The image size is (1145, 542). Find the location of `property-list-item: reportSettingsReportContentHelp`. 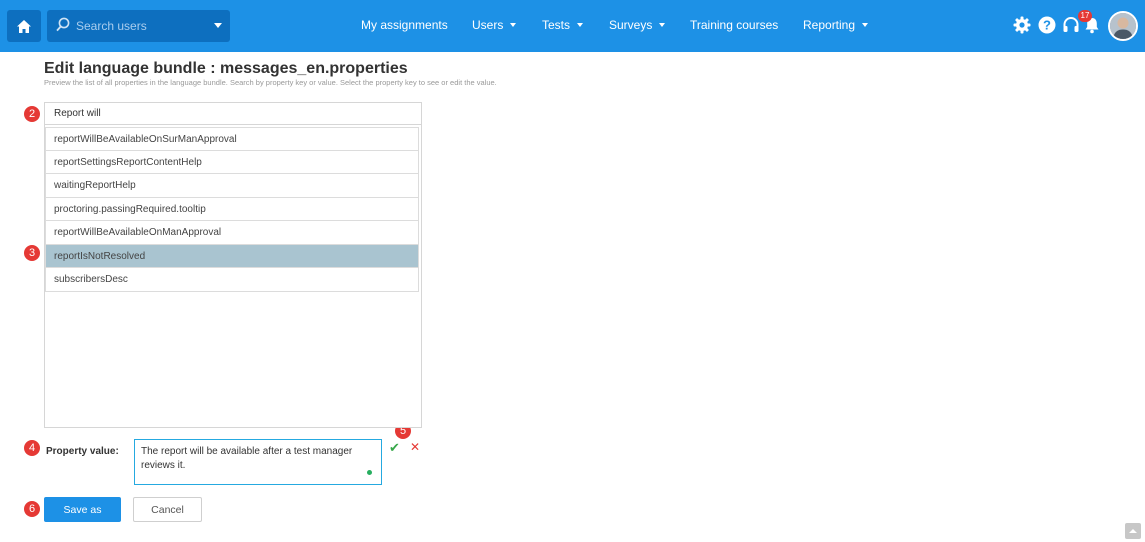

property-list-item: reportSettingsReportContentHelp is located at coordinates (232, 162).